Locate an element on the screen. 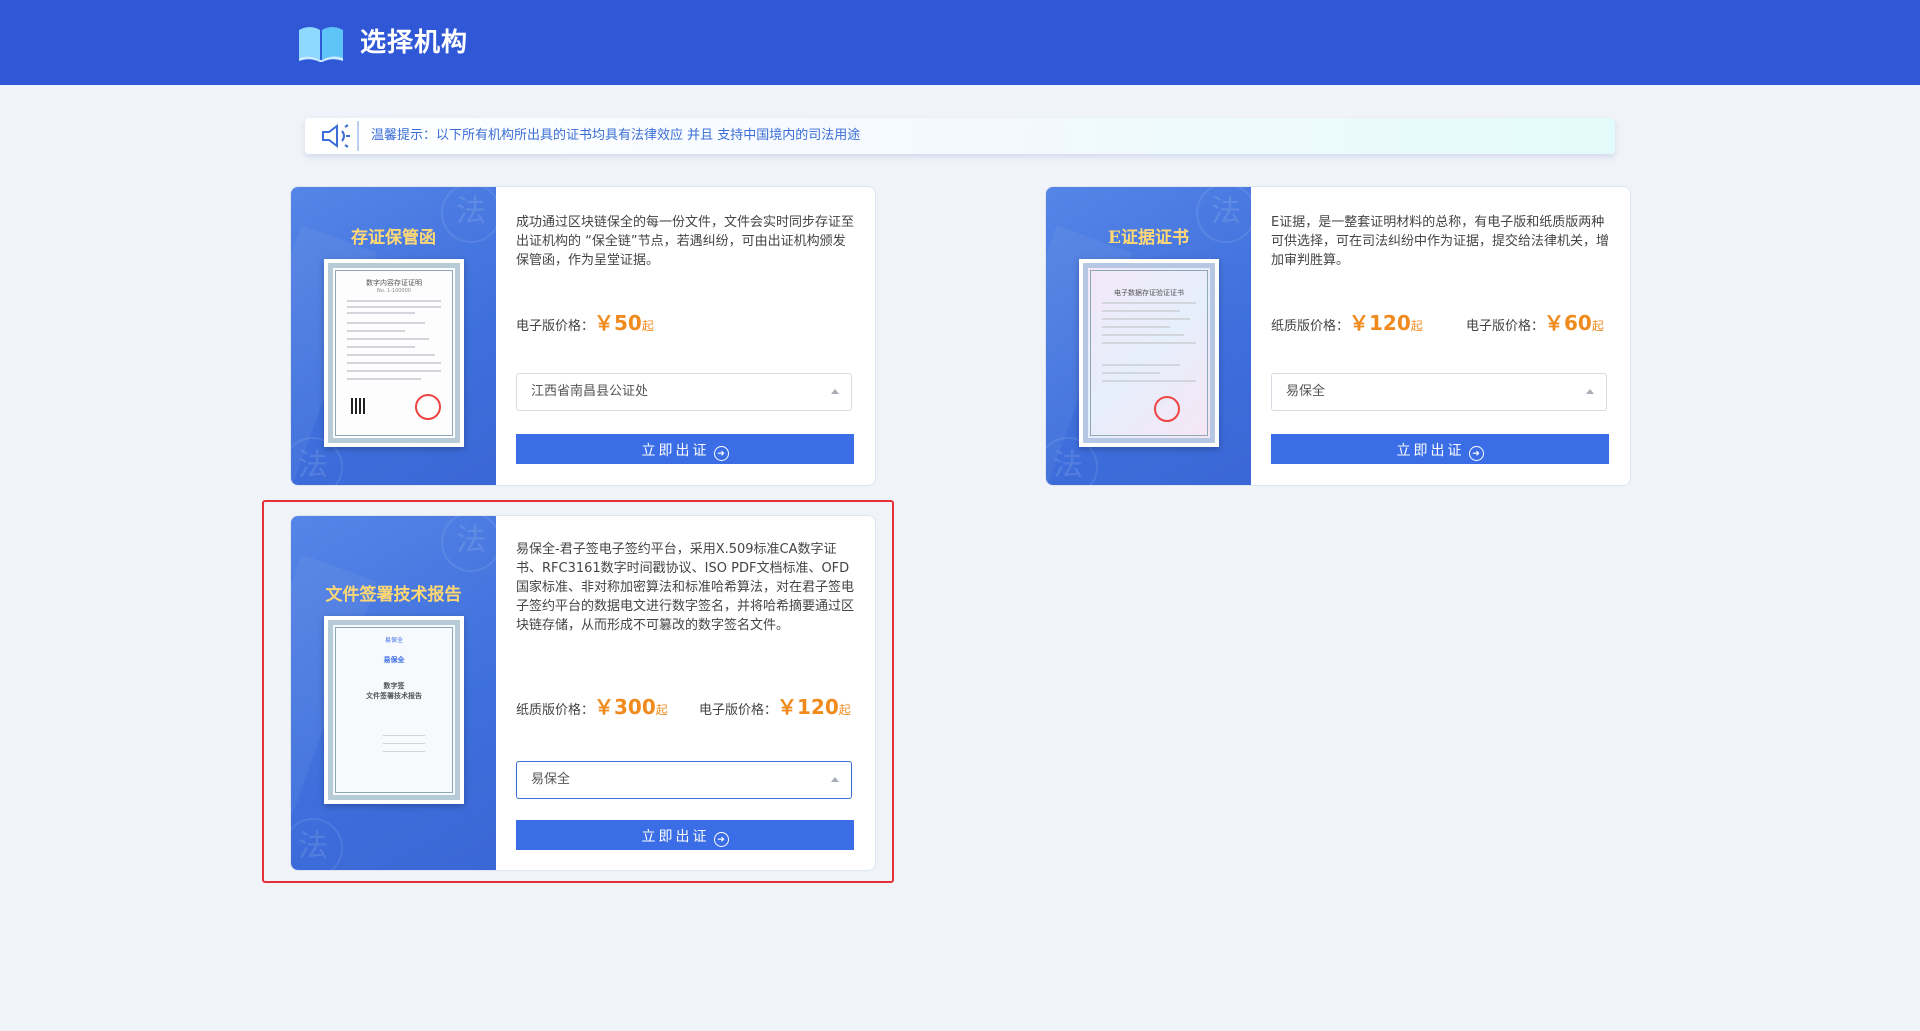 The image size is (1920, 1031). page-title: 选择机构 is located at coordinates (414, 43).